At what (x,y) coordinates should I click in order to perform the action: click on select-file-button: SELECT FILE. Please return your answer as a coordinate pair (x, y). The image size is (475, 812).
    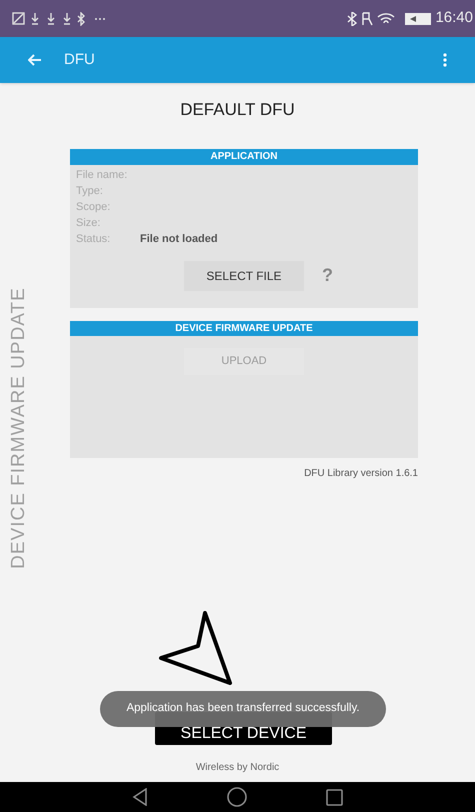
    Looking at the image, I should click on (244, 275).